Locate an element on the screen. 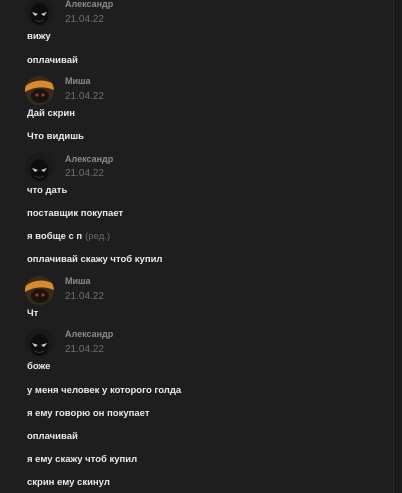 The width and height of the screenshot is (402, 493). message-text: Что видишь is located at coordinates (55, 136).